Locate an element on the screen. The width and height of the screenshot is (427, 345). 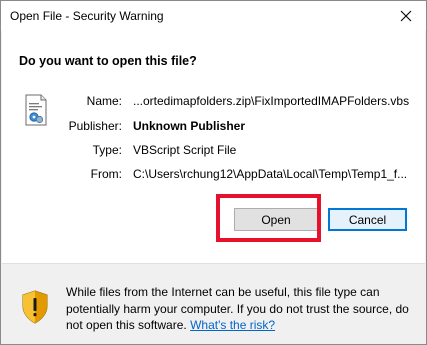
field-name-label: Name: is located at coordinates (104, 101).